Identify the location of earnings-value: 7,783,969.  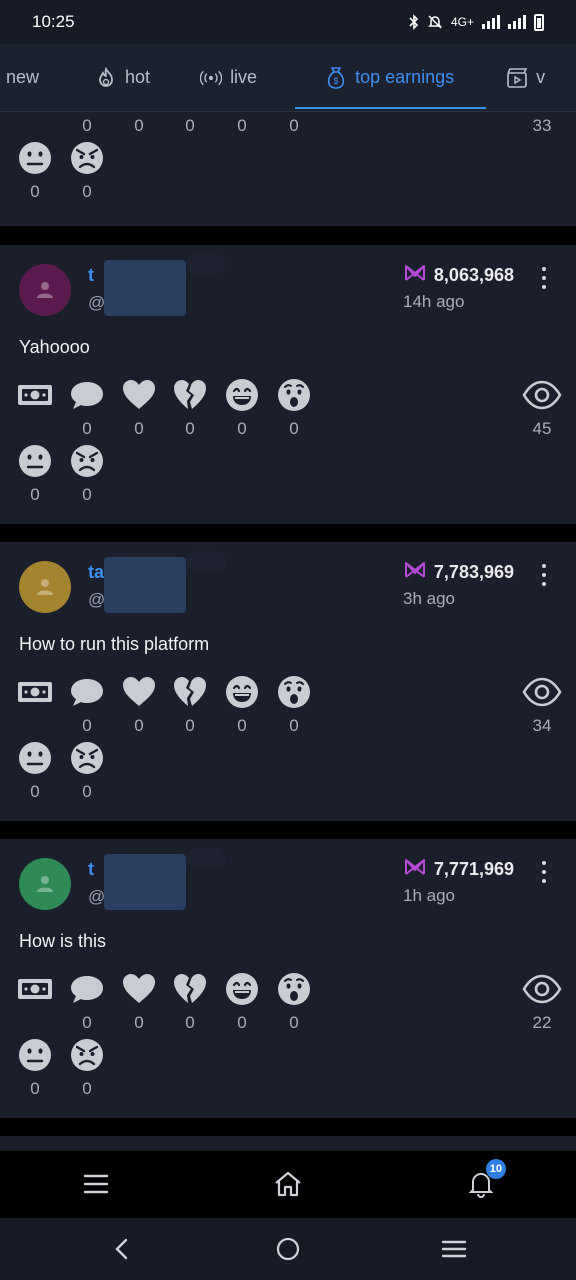
(473, 572).